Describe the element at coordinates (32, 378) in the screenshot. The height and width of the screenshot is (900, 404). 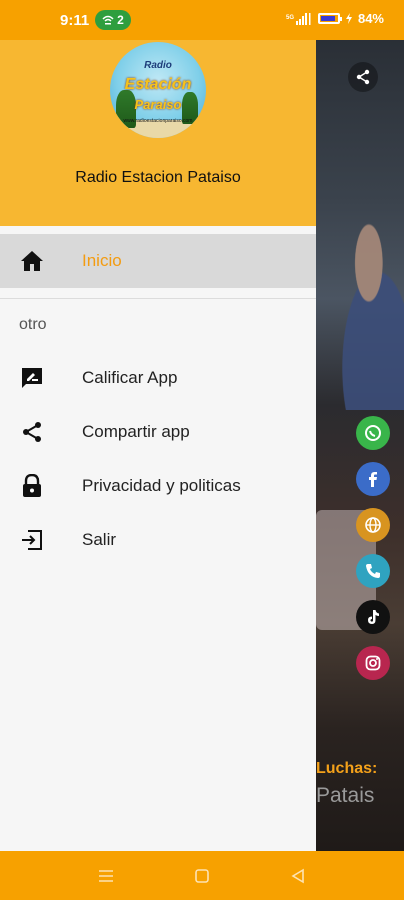
I see `rate-review-icon` at that location.